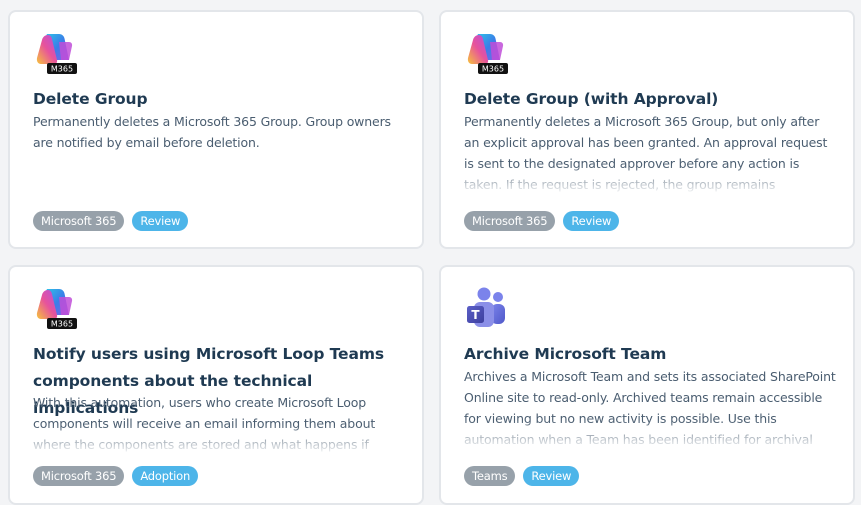  Describe the element at coordinates (487, 308) in the screenshot. I see `microsoft-teams-logo-icon: T` at that location.